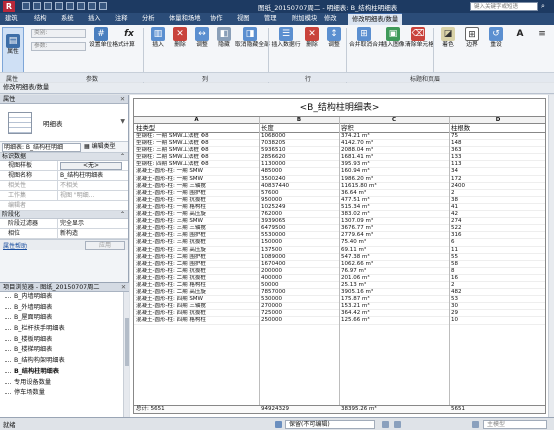 This screenshot has width=554, height=430. I want to click on cell-volume: 383.02 m³, so click(394, 214).